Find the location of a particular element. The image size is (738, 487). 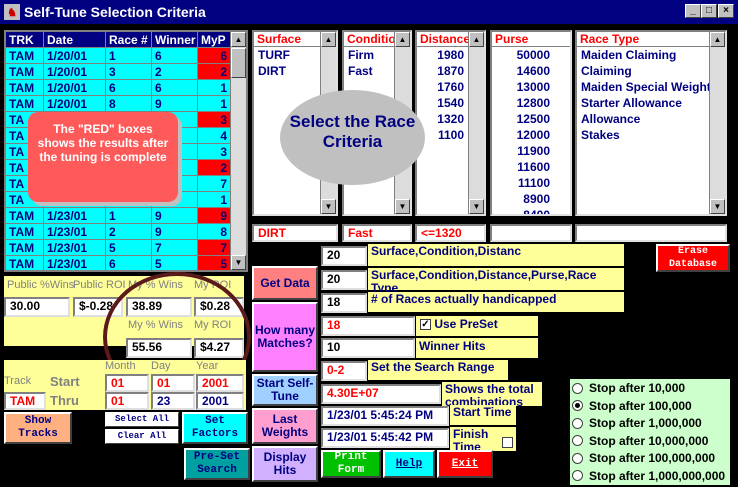

track-label: Track is located at coordinates (18, 381).